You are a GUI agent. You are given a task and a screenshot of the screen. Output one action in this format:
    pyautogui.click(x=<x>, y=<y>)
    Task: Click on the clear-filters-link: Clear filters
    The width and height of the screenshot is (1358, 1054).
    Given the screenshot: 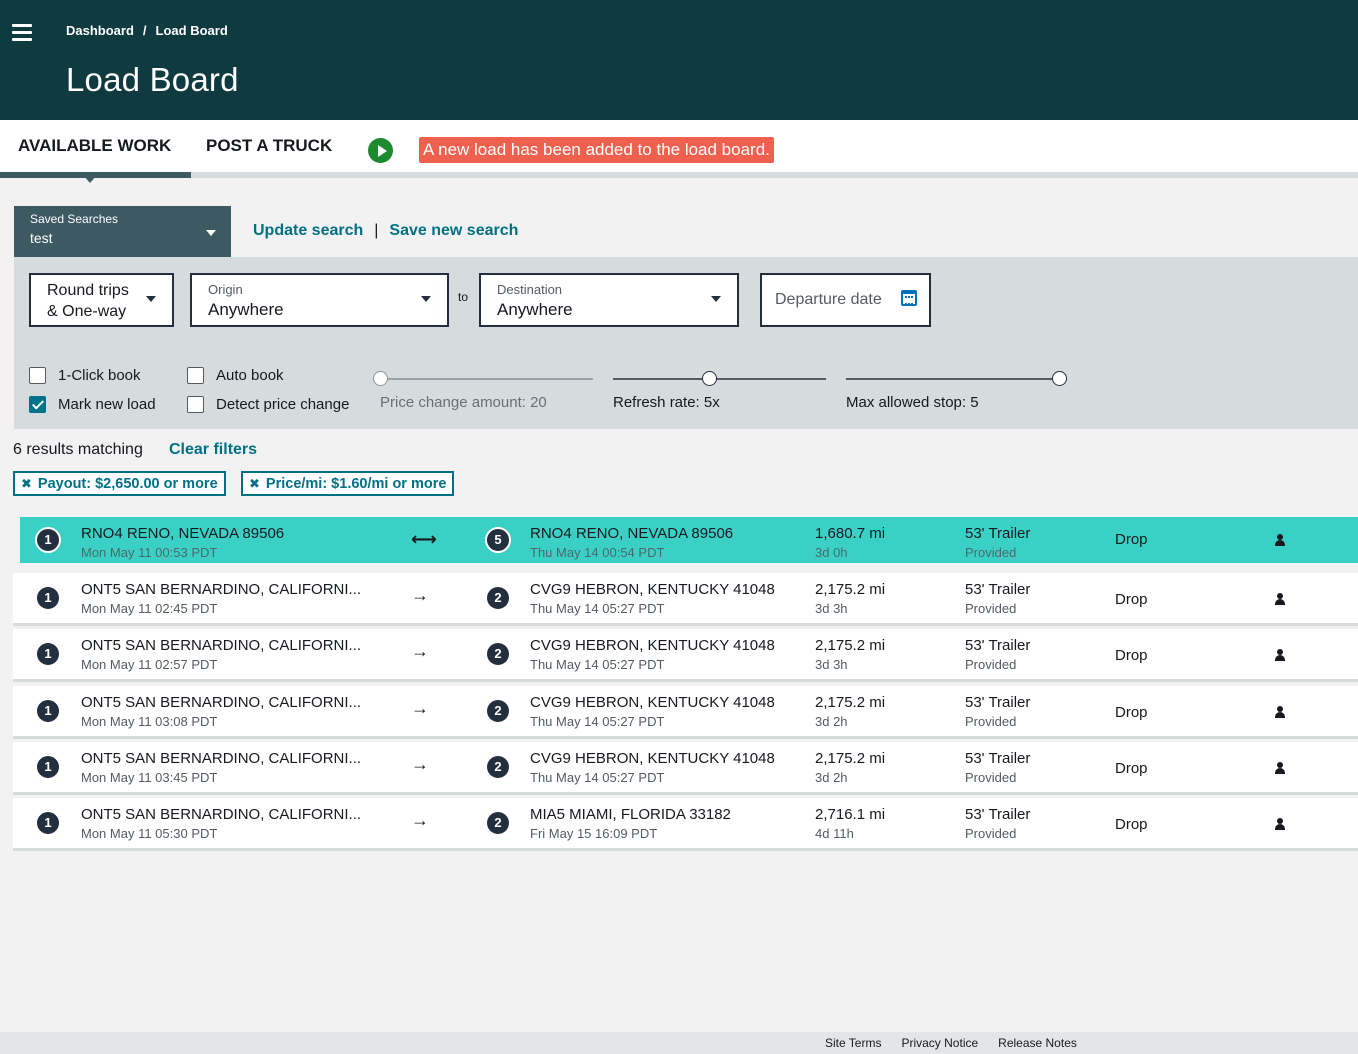 What is the action you would take?
    pyautogui.click(x=213, y=450)
    